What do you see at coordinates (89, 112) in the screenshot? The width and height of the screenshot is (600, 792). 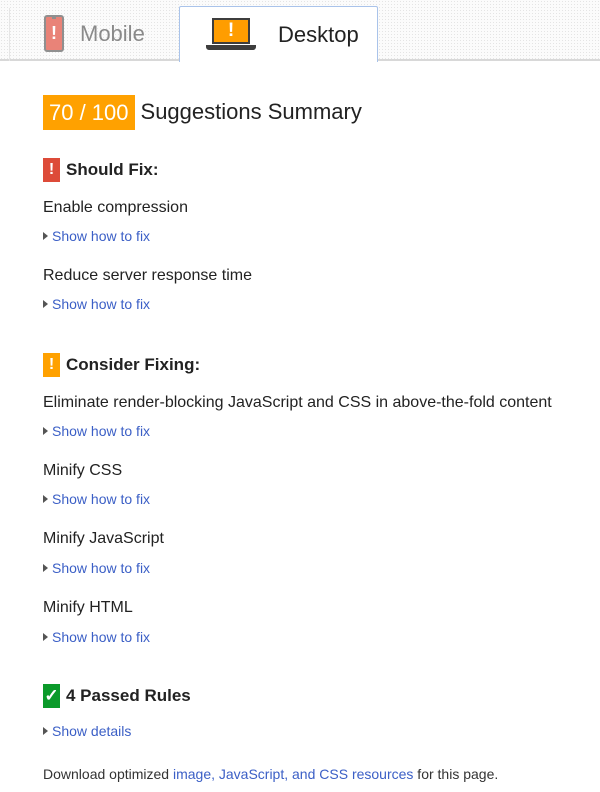 I see `score-badge: 70 / 100` at bounding box center [89, 112].